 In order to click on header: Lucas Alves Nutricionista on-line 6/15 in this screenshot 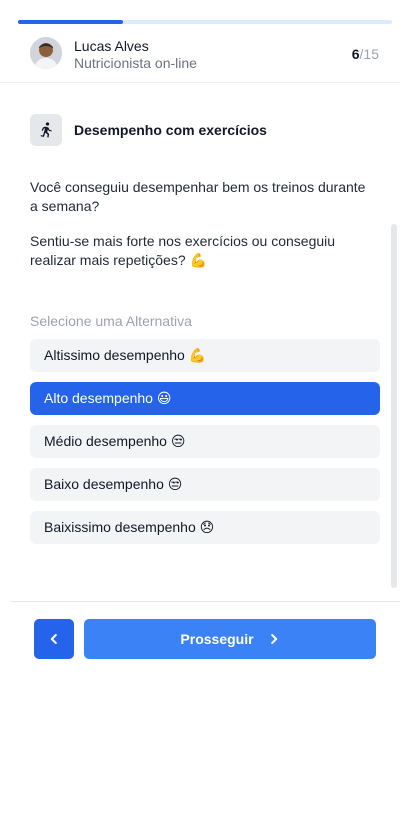, I will do `click(200, 53)`.